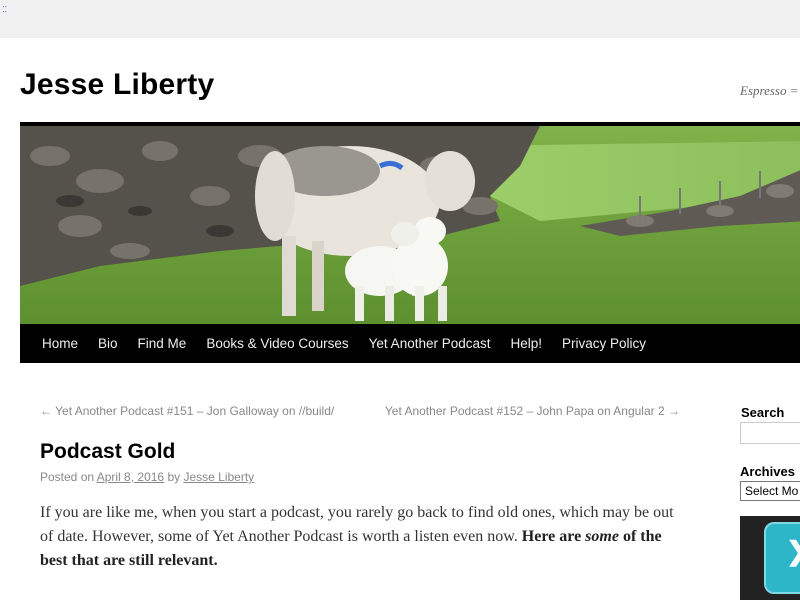 The height and width of the screenshot is (600, 800). I want to click on meta-by: by, so click(174, 477).